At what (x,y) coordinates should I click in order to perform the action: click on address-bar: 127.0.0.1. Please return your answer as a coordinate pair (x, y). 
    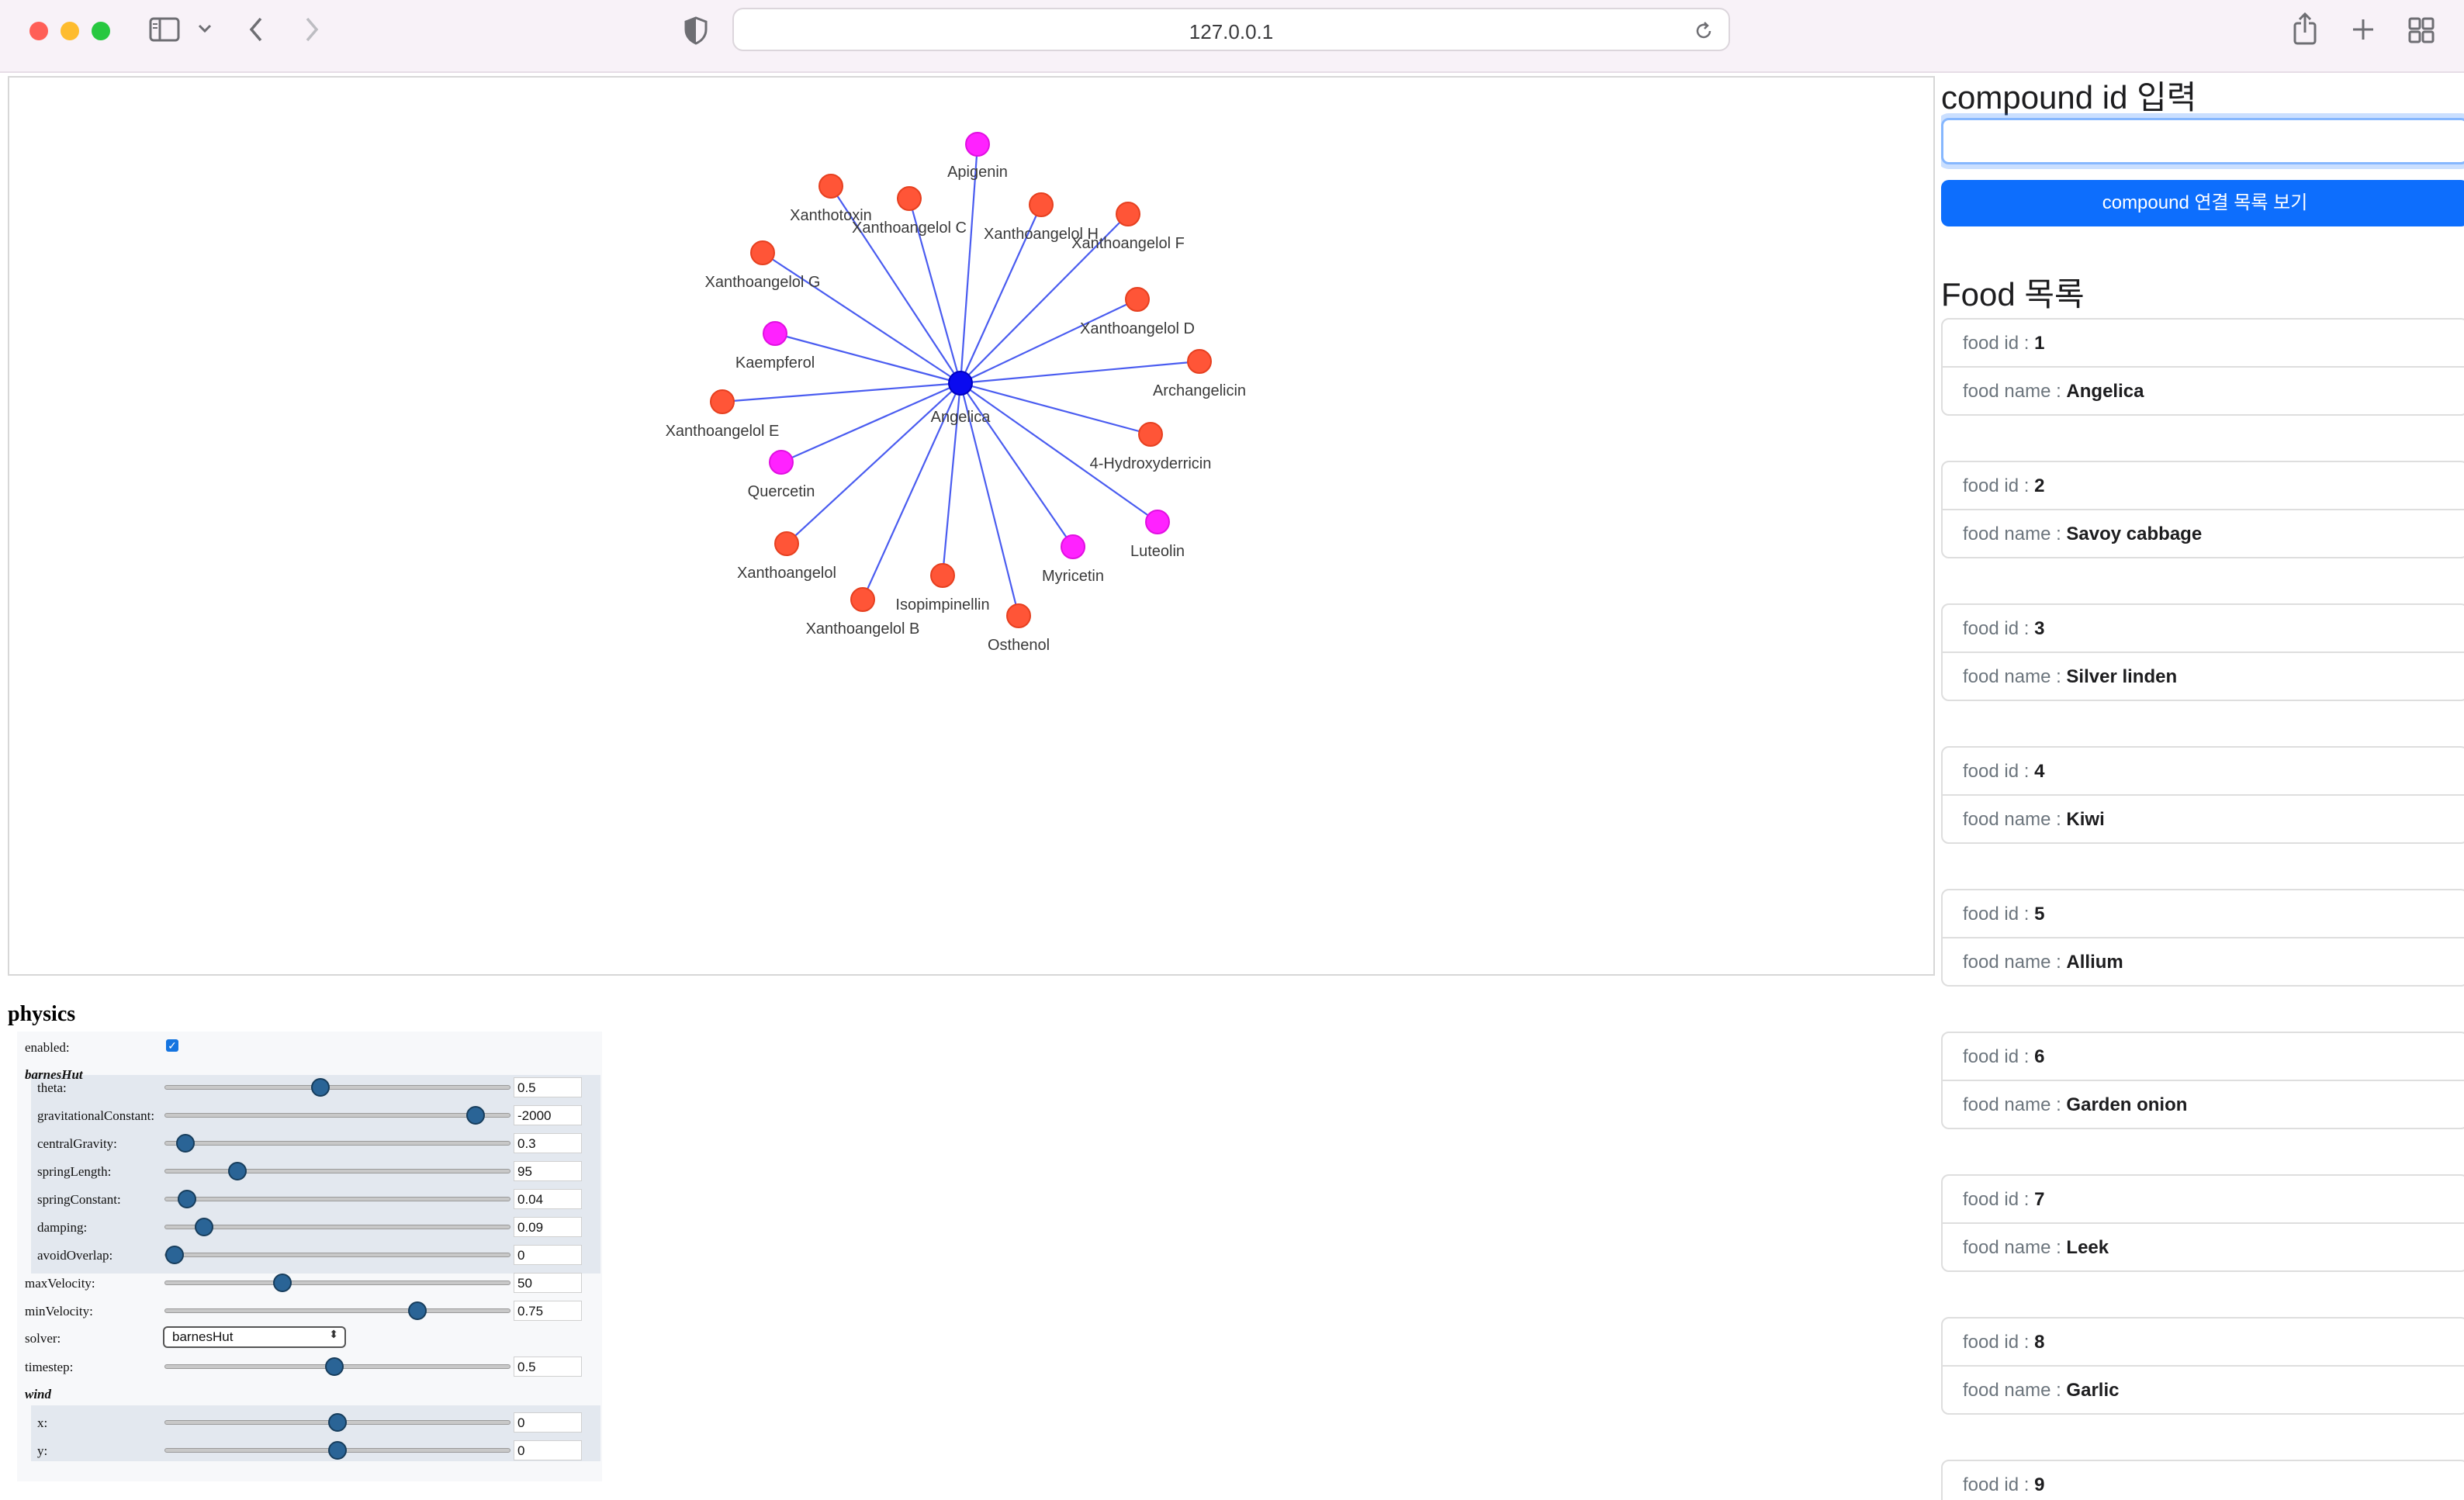
    Looking at the image, I should click on (1231, 29).